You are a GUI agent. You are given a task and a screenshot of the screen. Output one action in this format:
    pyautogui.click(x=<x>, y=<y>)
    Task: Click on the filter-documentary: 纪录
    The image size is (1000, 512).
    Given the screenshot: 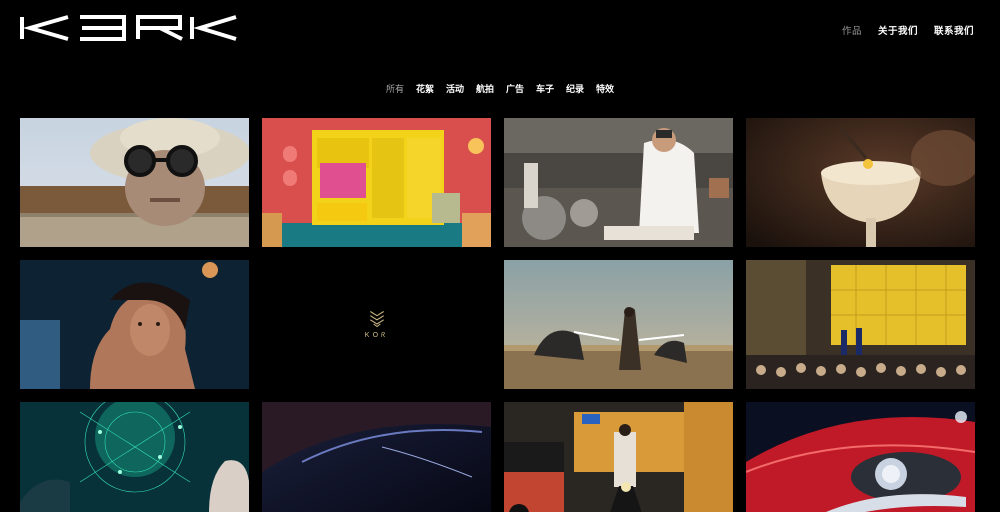 What is the action you would take?
    pyautogui.click(x=575, y=88)
    